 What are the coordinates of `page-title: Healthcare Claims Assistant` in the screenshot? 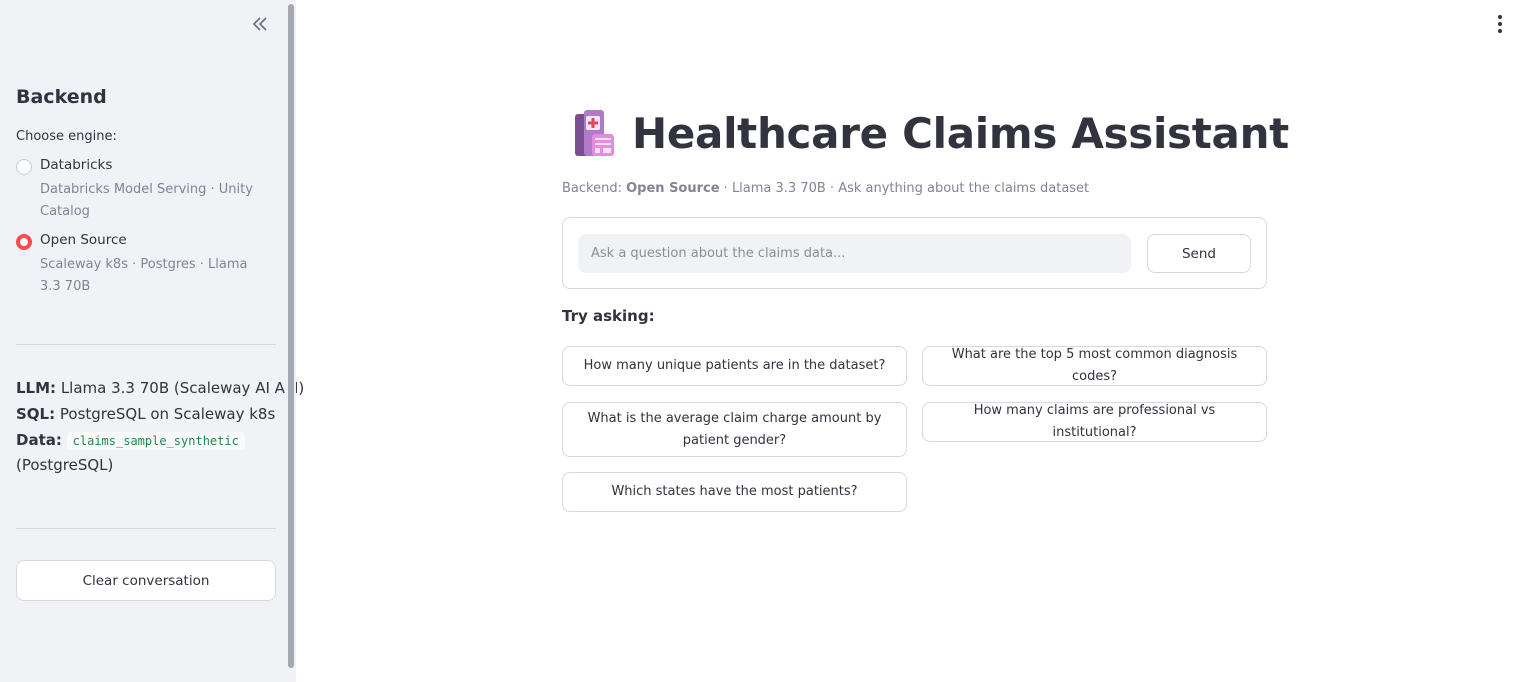 It's located at (960, 133).